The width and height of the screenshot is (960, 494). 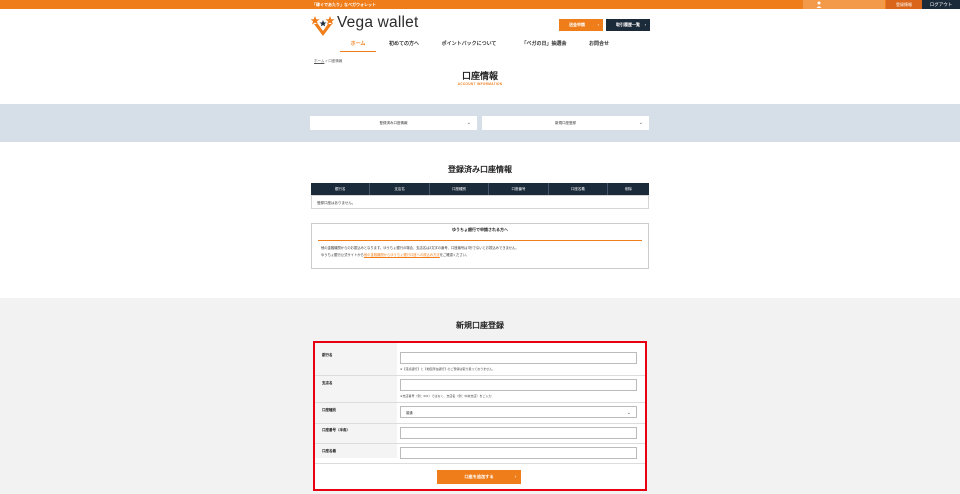 I want to click on logout-button: ログアウト, so click(x=941, y=4).